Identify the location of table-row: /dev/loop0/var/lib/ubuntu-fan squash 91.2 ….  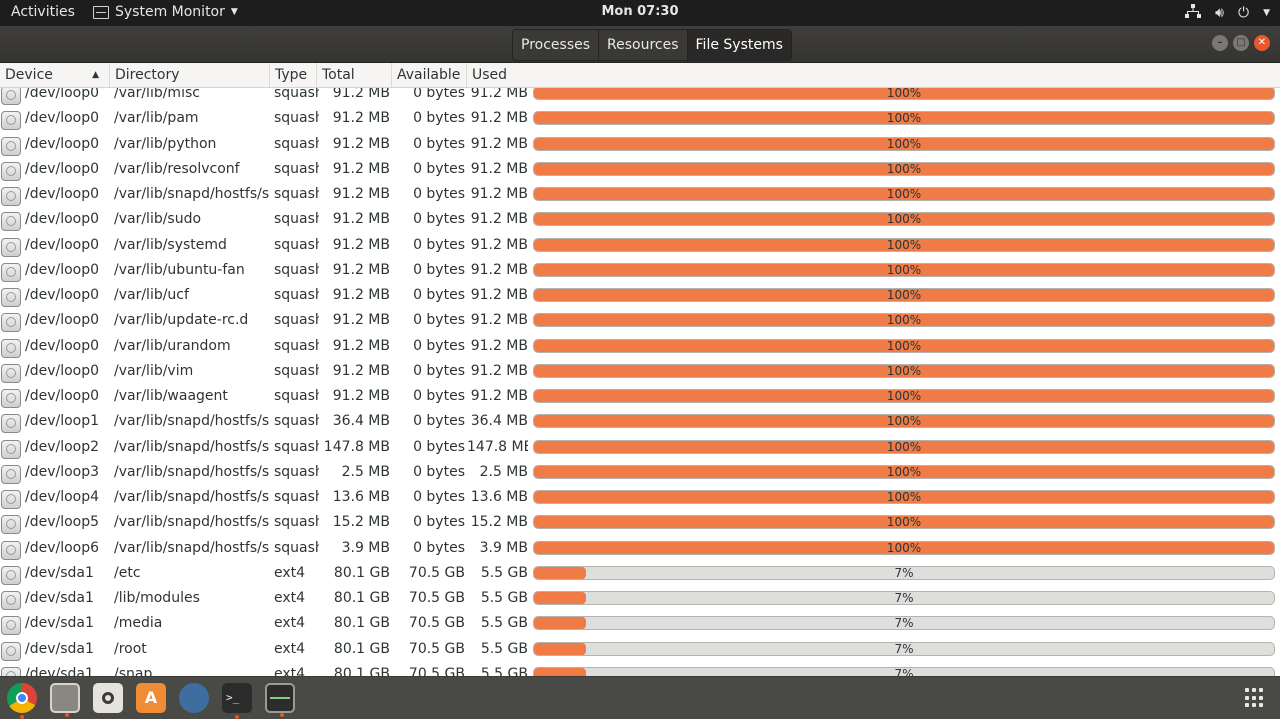
(640, 275).